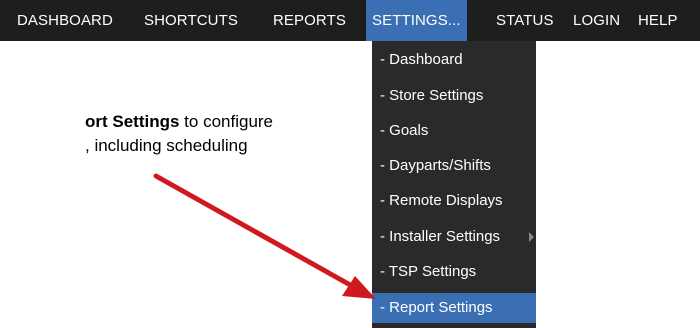  What do you see at coordinates (454, 308) in the screenshot?
I see `menu-item-report-settings: - Report Settings` at bounding box center [454, 308].